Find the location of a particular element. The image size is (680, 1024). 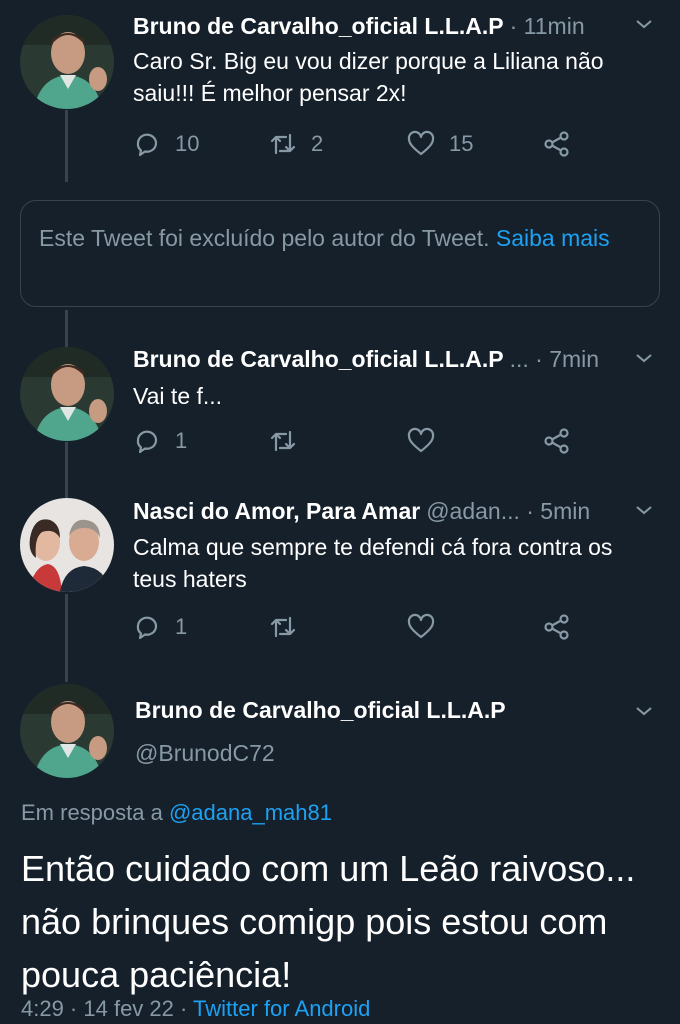

reply-prefix: Em resposta a is located at coordinates (92, 812).